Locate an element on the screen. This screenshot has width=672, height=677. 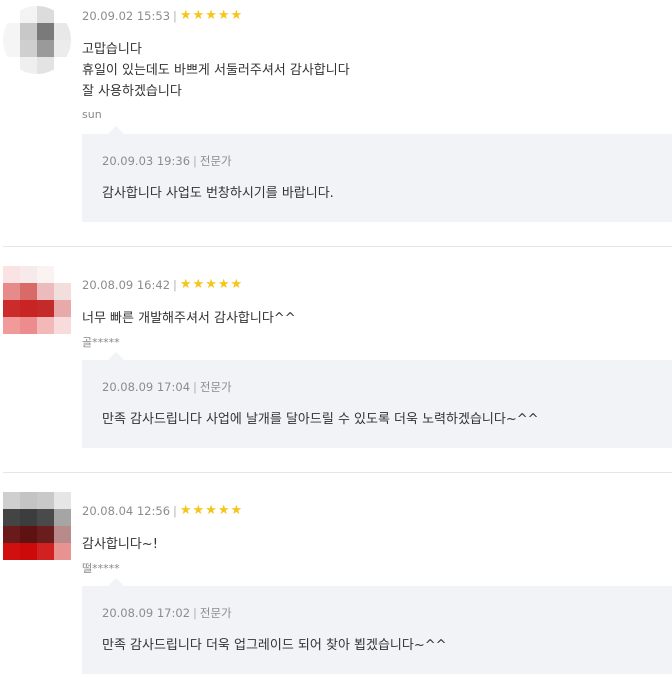
review-line: 잘 사용하겠습니다 is located at coordinates (132, 91).